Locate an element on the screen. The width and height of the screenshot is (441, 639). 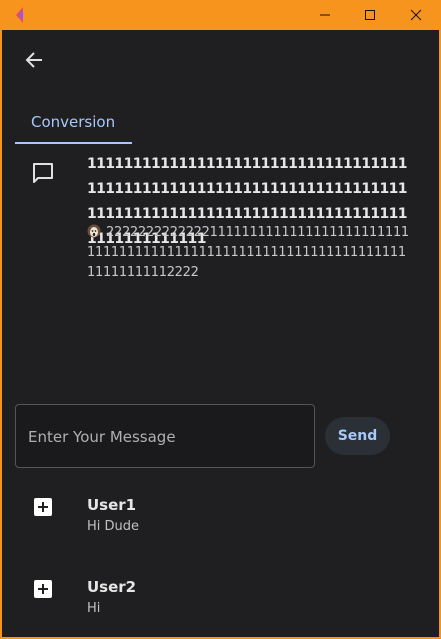
face-emoji-icon is located at coordinates (94, 231).